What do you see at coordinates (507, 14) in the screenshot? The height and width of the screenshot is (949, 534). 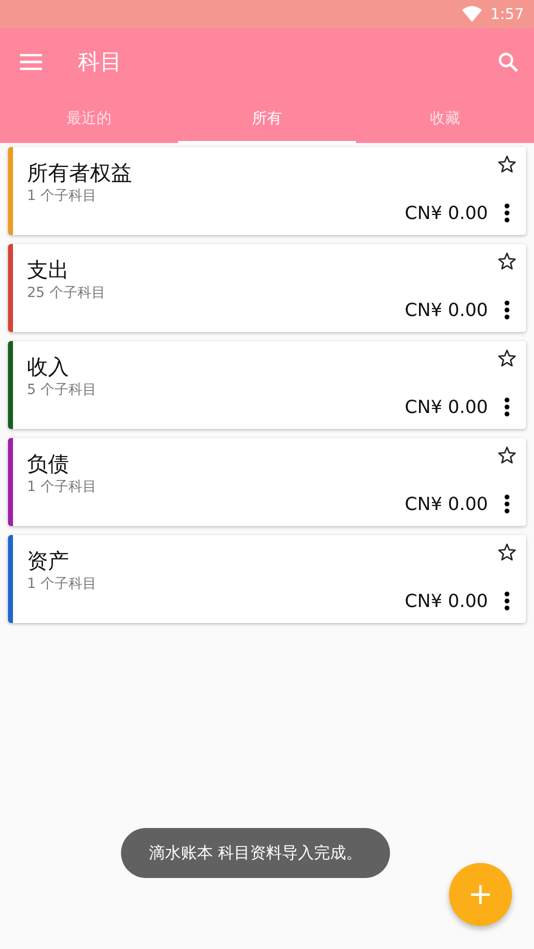 I see `clock: 1:57` at bounding box center [507, 14].